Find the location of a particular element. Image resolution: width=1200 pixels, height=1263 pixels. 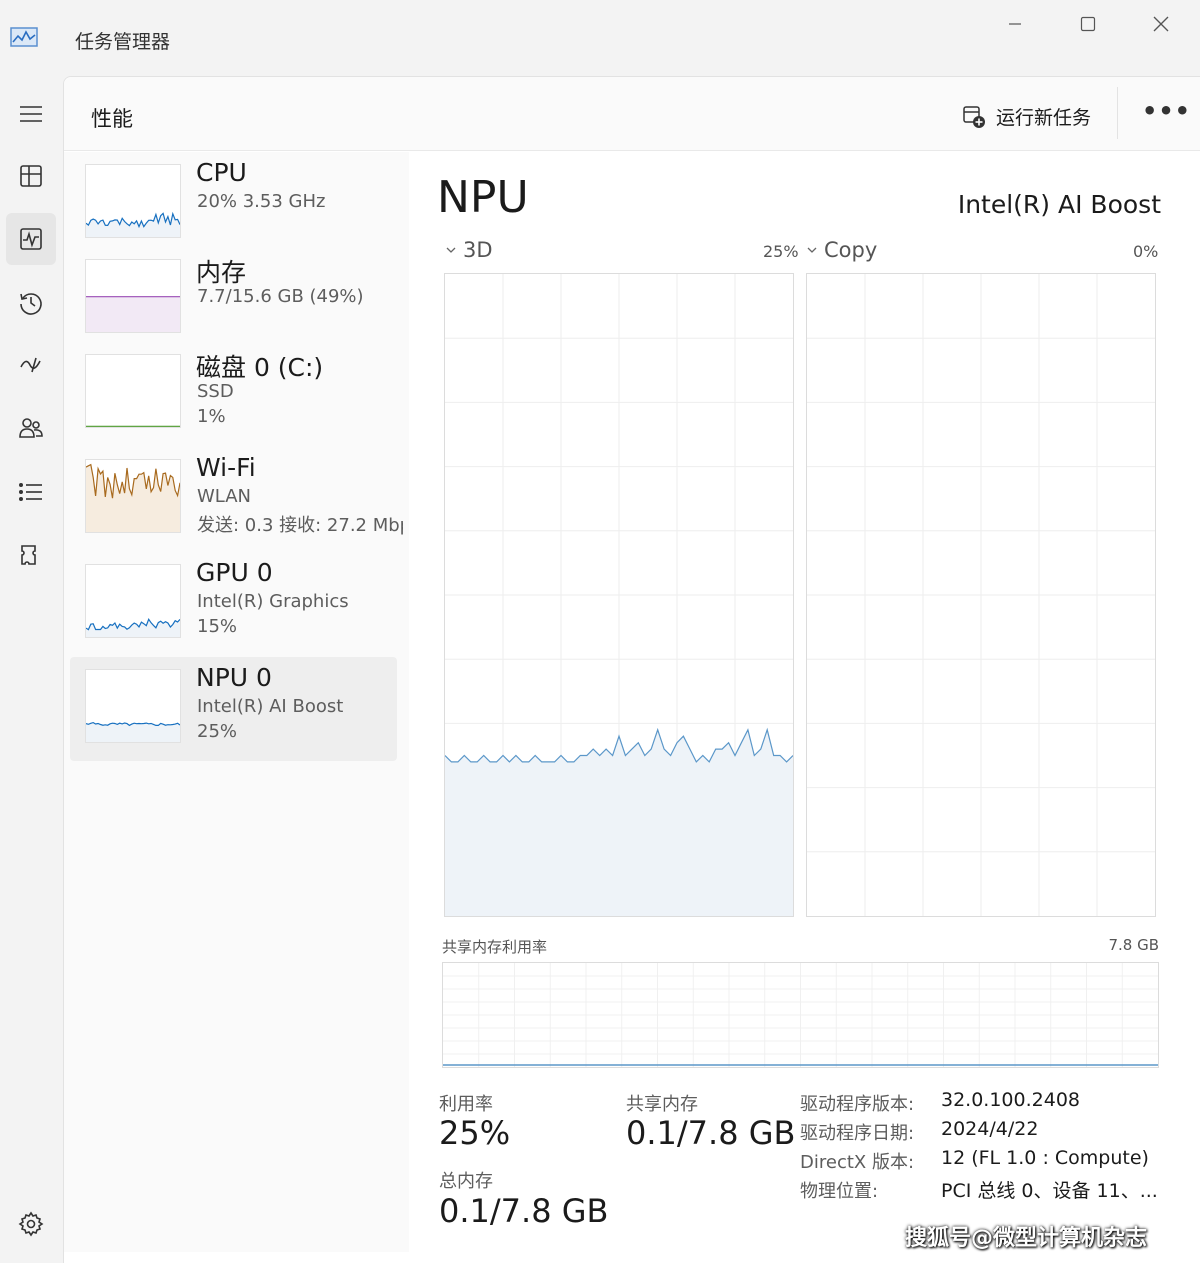

nav-details is located at coordinates (31, 492).